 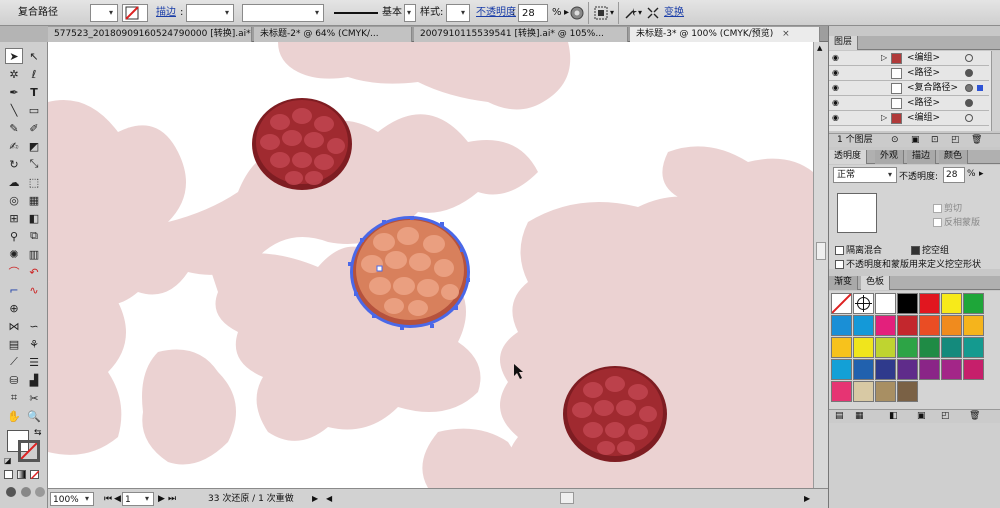 What do you see at coordinates (34, 56) in the screenshot?
I see `direct-selection-tool-icon: ↖` at bounding box center [34, 56].